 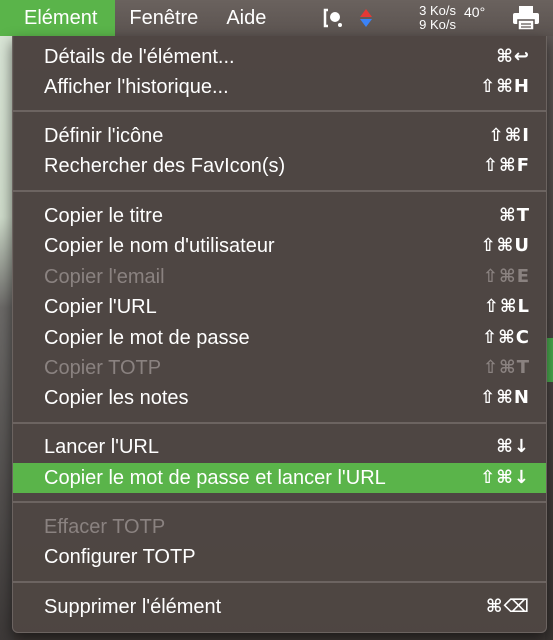 I want to click on shortcut: ⇧⌘E, so click(x=506, y=276).